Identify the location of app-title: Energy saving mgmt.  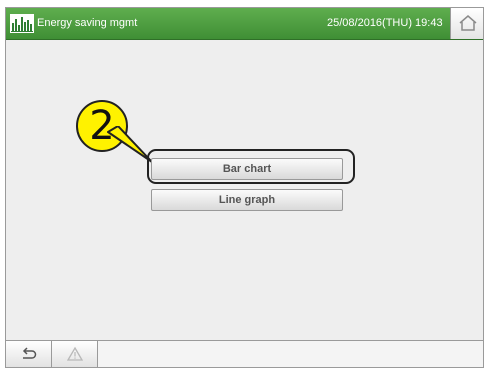
(87, 23).